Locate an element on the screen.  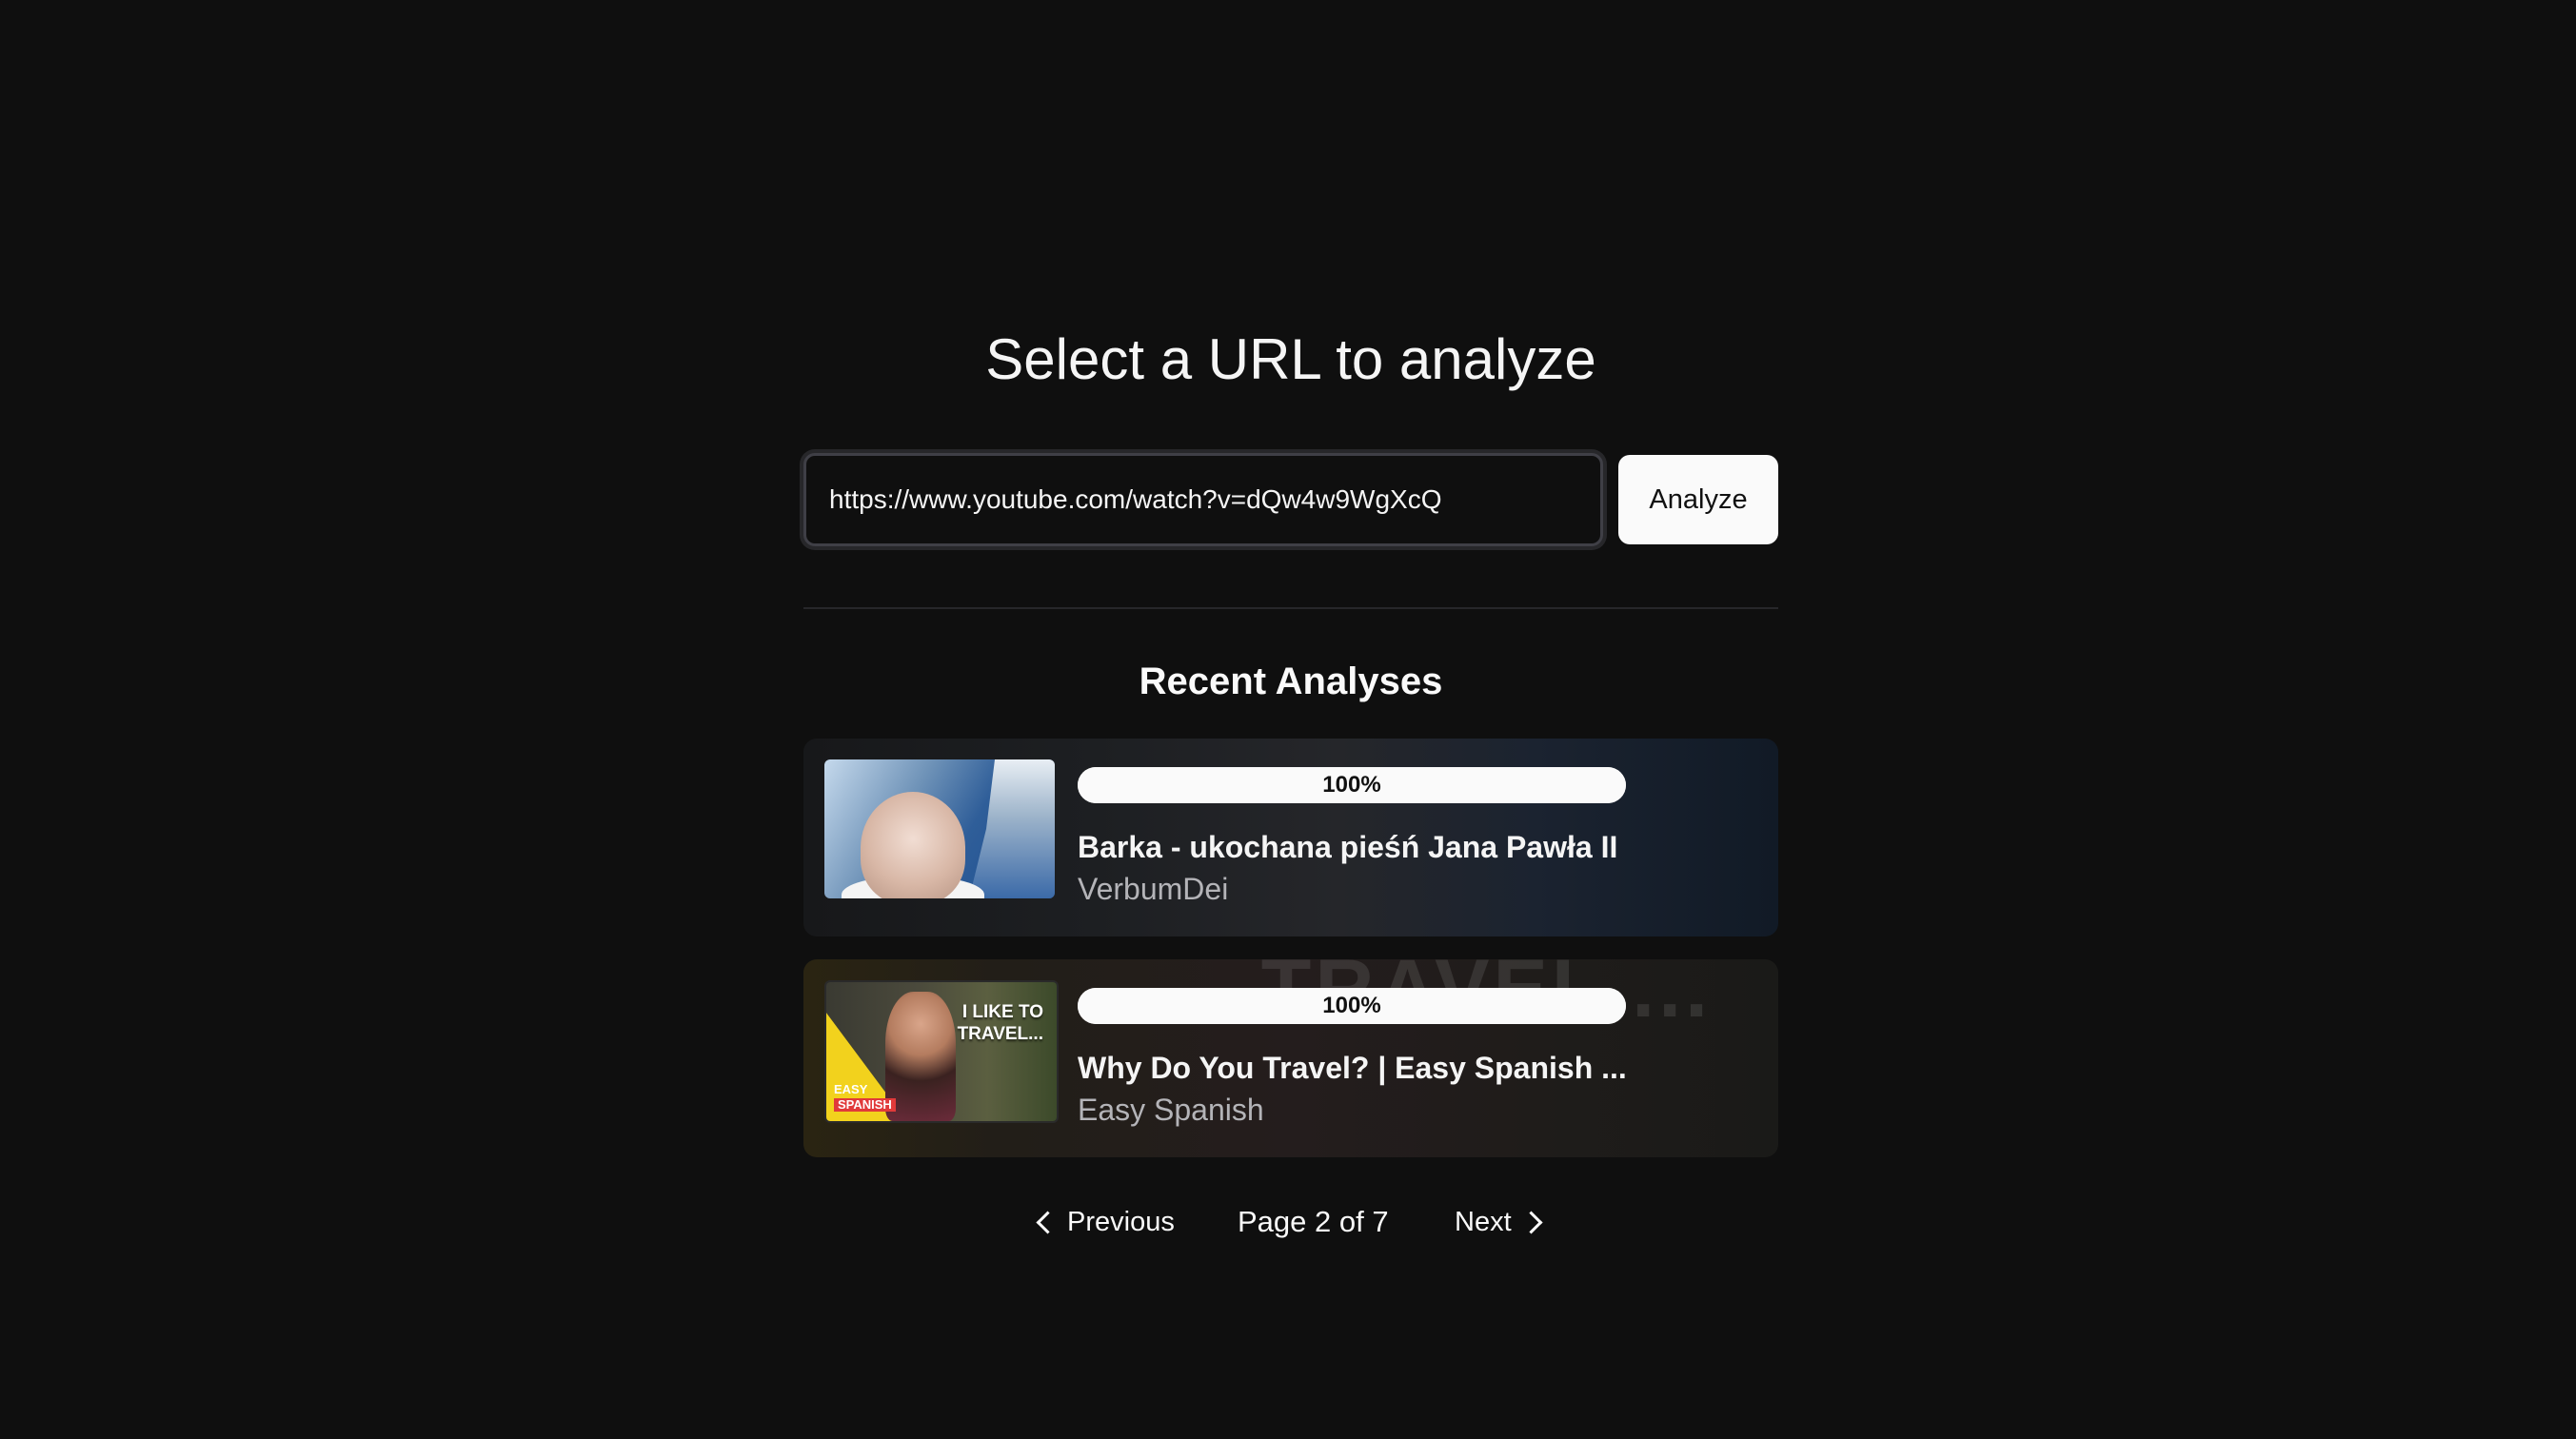
previous-label: Previous is located at coordinates (1121, 1221).